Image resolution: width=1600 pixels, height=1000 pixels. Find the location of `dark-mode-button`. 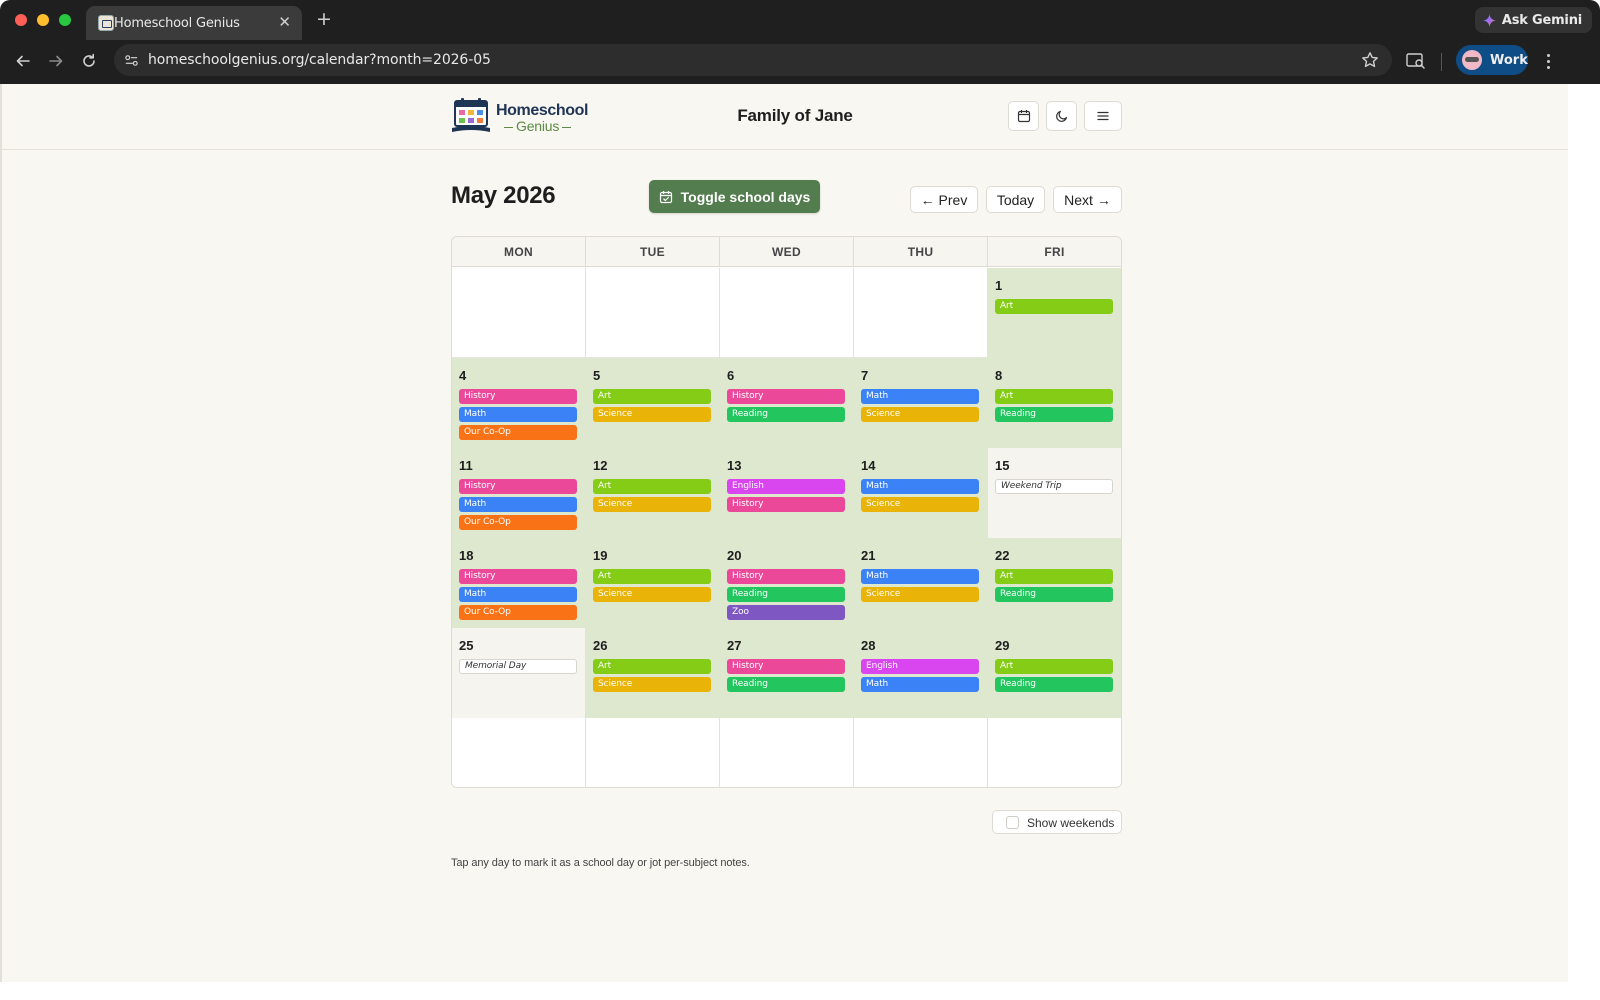

dark-mode-button is located at coordinates (1061, 116).